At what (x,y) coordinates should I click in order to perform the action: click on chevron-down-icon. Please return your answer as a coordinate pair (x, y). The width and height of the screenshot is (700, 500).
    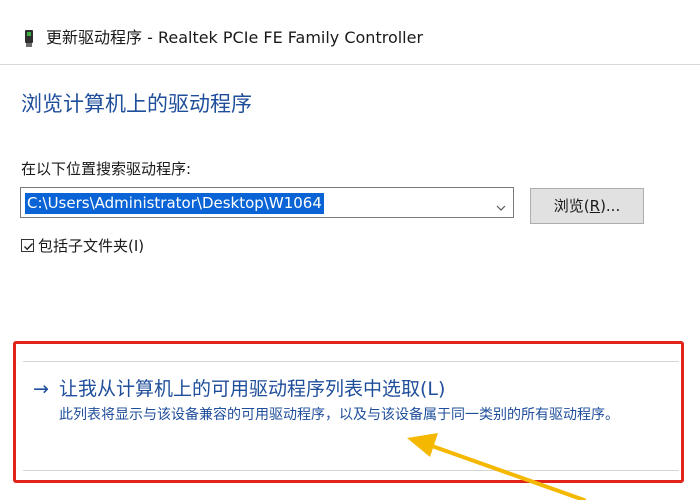
    Looking at the image, I should click on (501, 204).